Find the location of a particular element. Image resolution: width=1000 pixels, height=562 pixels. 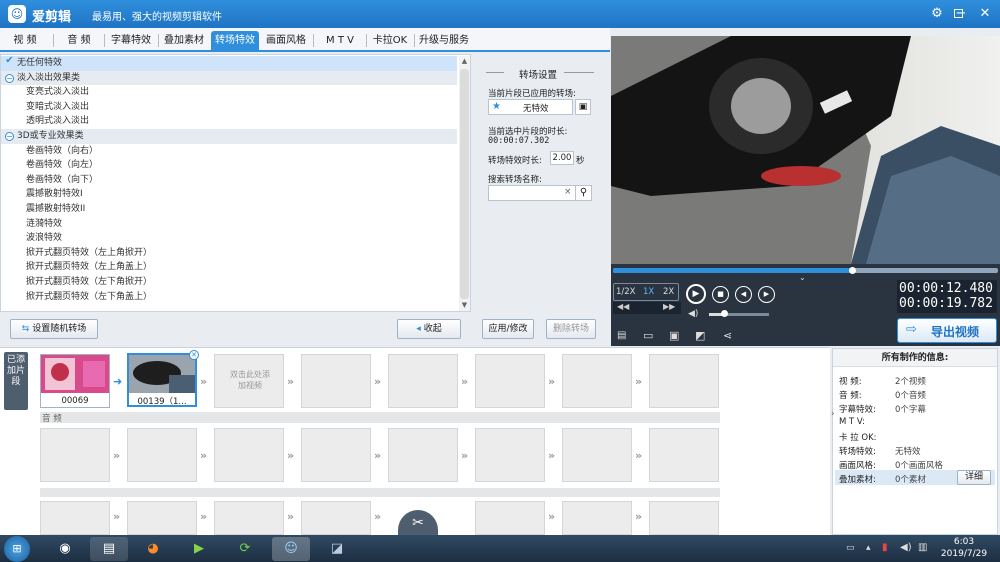

list-item: 卷画特效（向下） is located at coordinates (229, 180).